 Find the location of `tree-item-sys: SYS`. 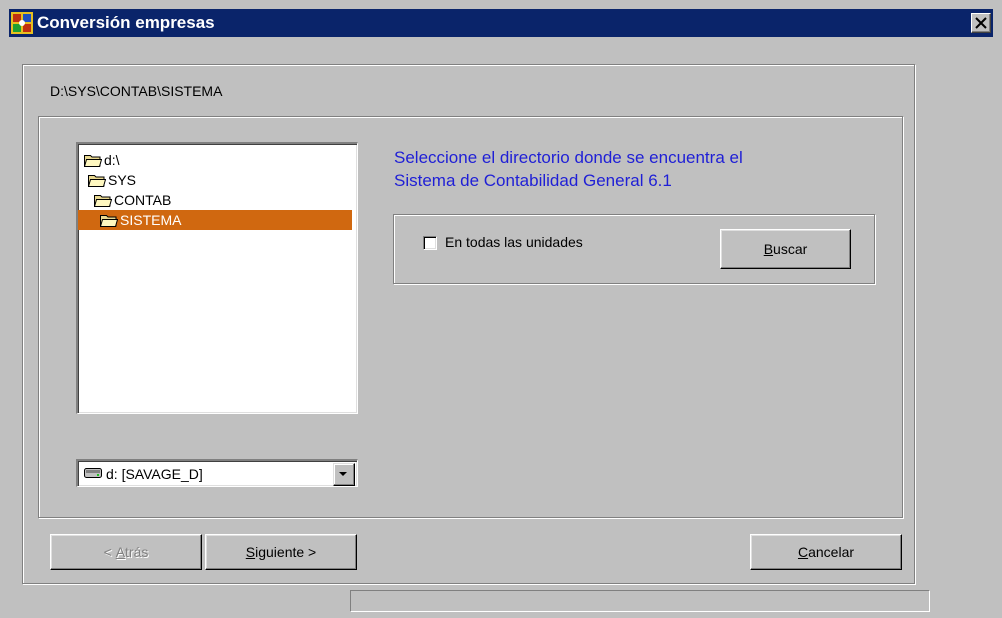

tree-item-sys: SYS is located at coordinates (112, 180).